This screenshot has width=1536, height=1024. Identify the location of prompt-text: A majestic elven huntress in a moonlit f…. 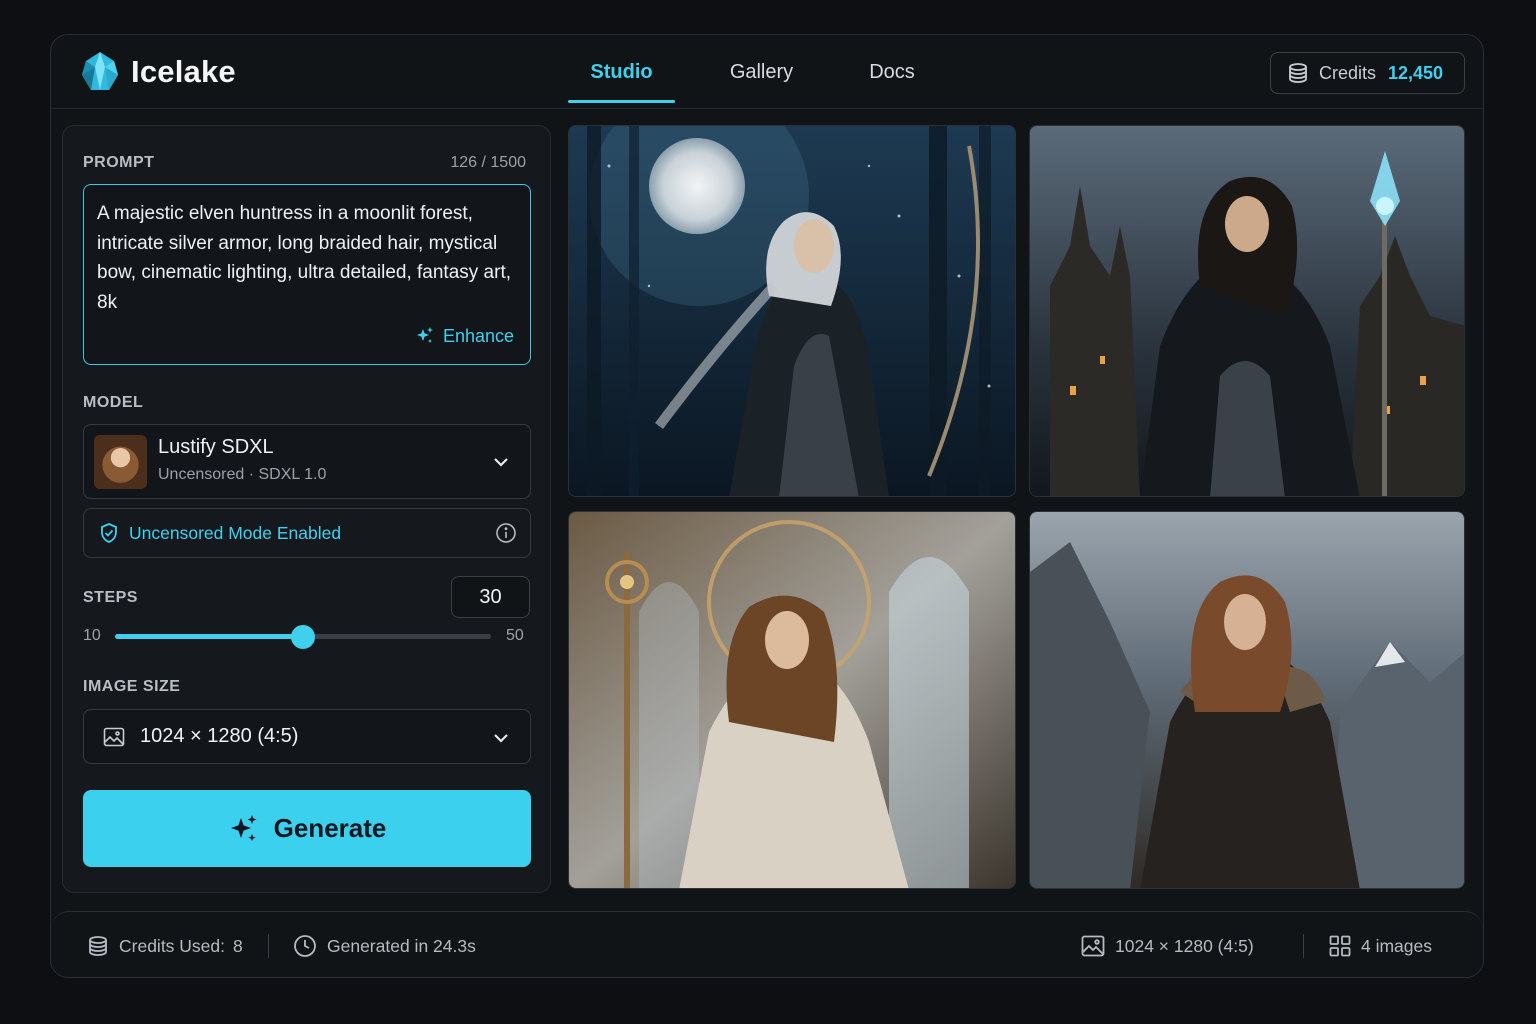
(304, 258).